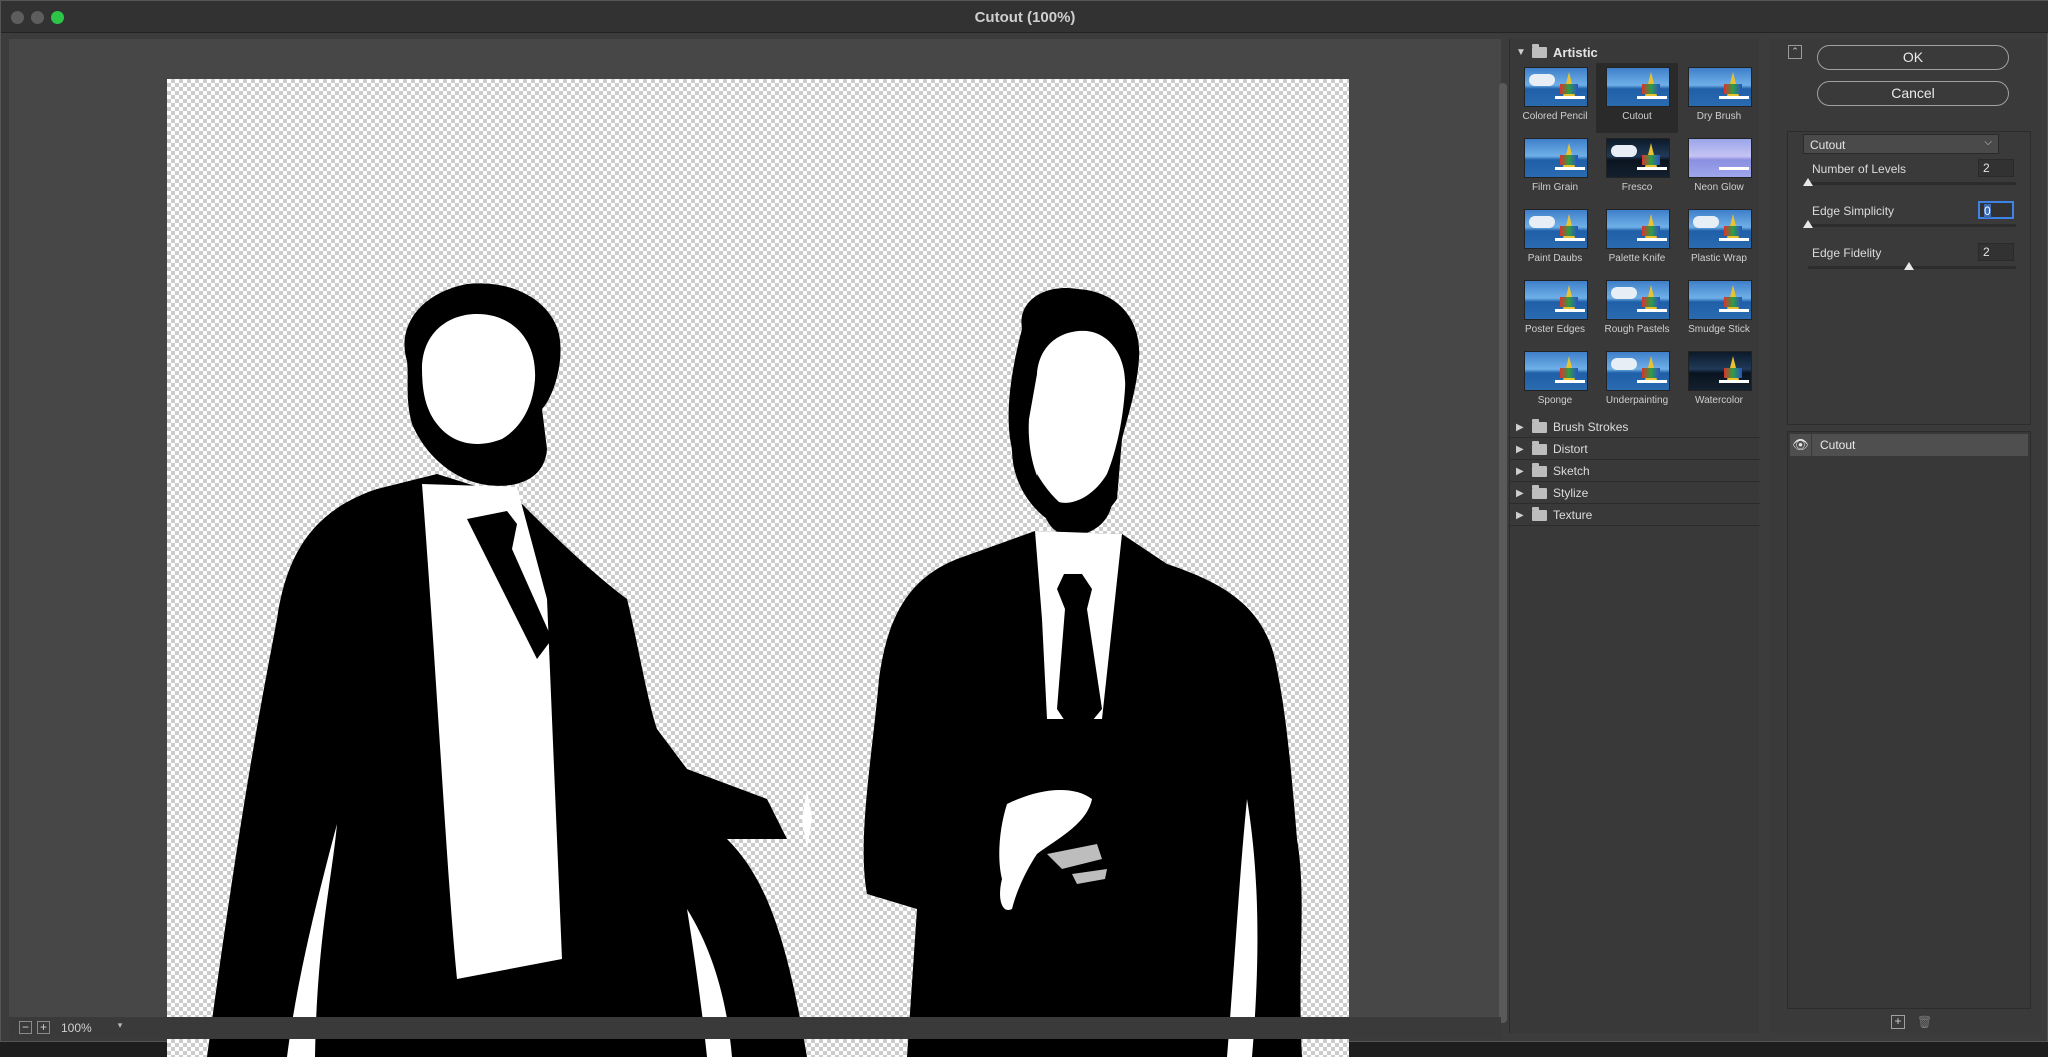 This screenshot has width=2048, height=1057. Describe the element at coordinates (1996, 168) in the screenshot. I see `number-of-levels-field: 2` at that location.